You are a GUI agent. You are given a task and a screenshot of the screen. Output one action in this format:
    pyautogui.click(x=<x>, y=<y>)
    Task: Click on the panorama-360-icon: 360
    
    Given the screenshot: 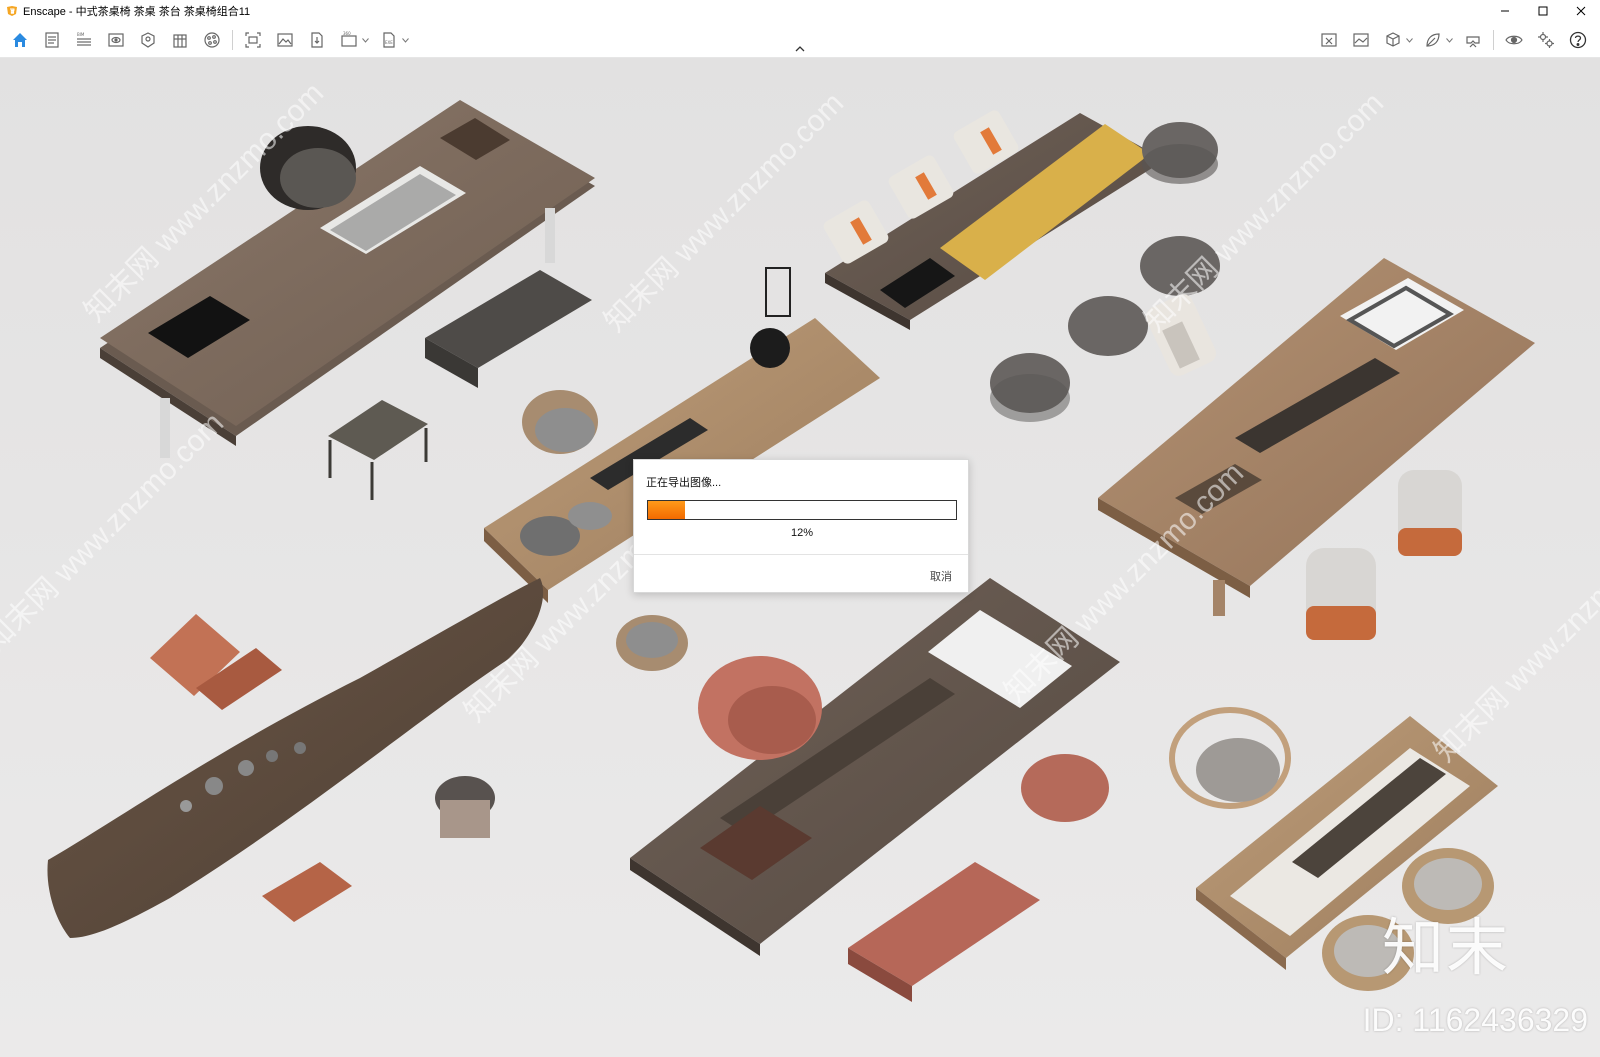 What is the action you would take?
    pyautogui.click(x=349, y=39)
    